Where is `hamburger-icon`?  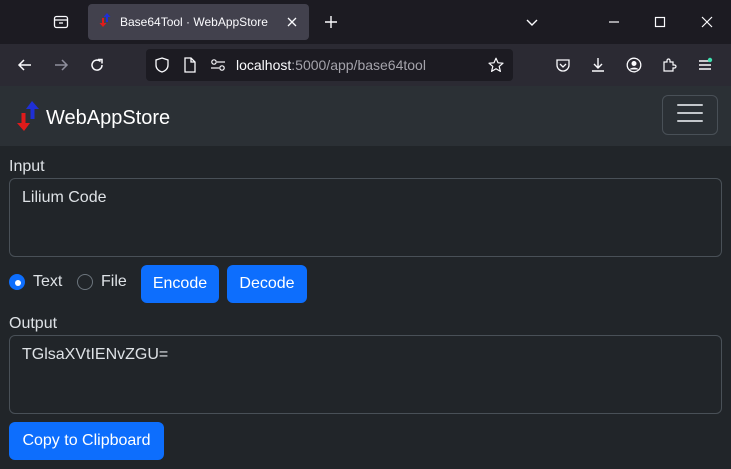 hamburger-icon is located at coordinates (690, 115).